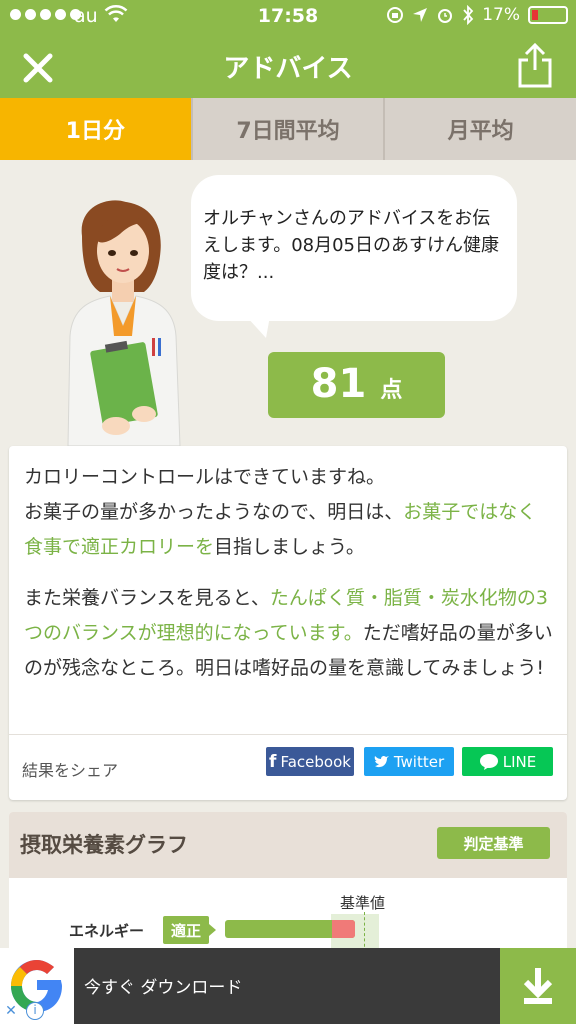 Image resolution: width=576 pixels, height=1024 pixels. Describe the element at coordinates (420, 15) in the screenshot. I see `location-icon` at that location.